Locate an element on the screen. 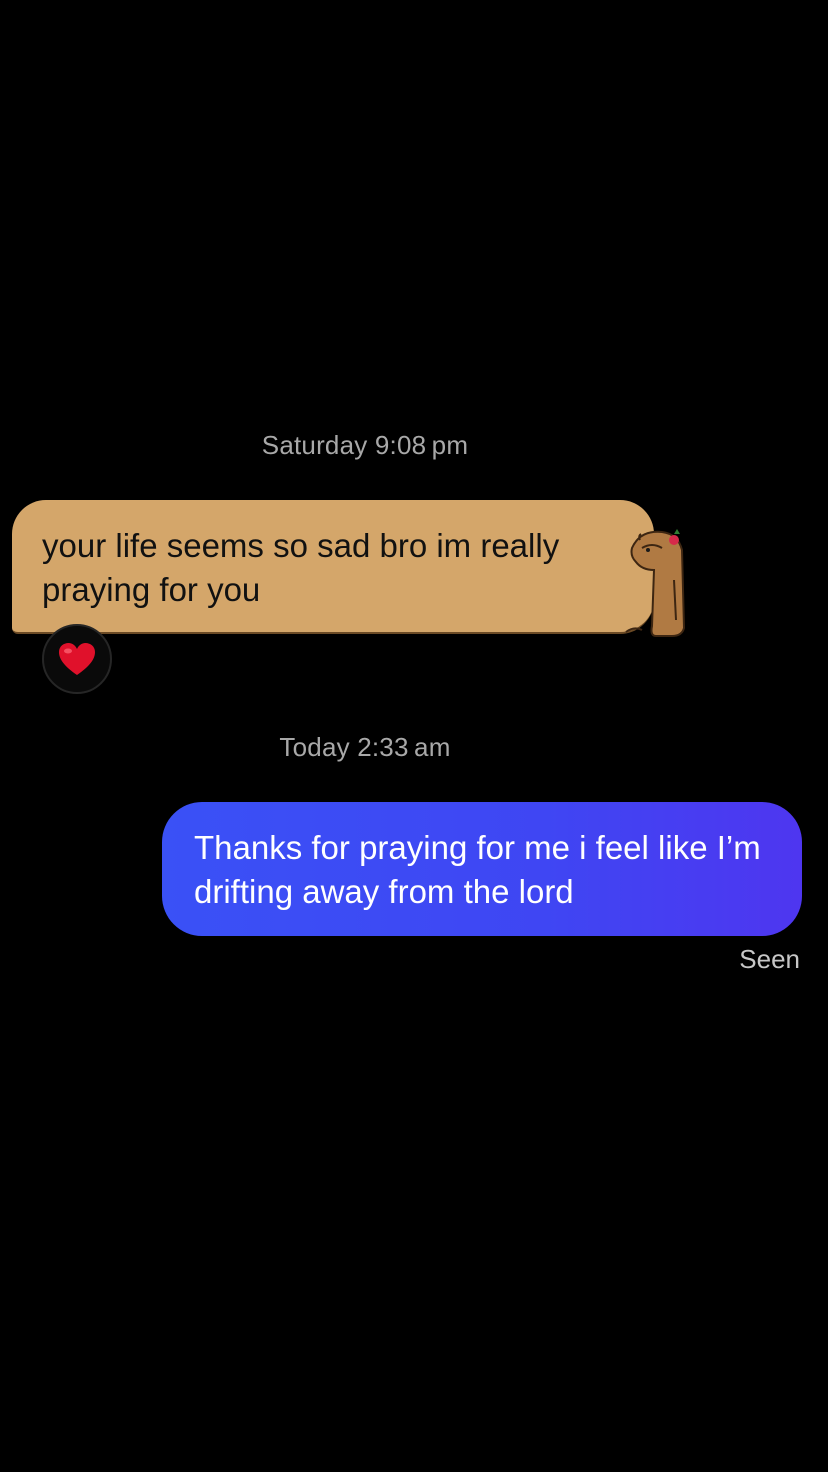 This screenshot has height=1472, width=828. message-timestamp: Saturday 9:08 pm is located at coordinates (365, 445).